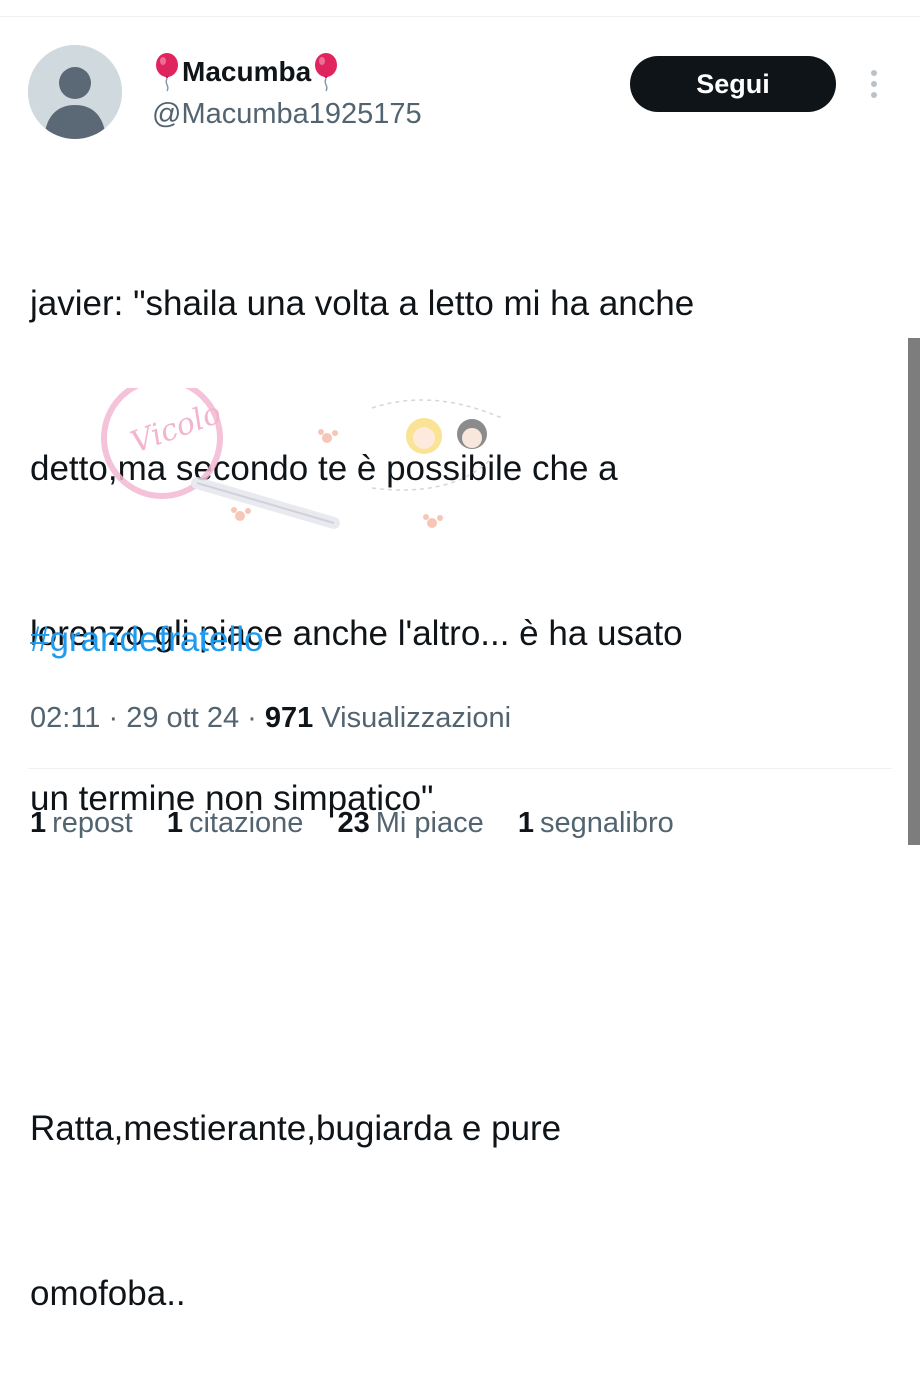 Image resolution: width=920 pixels, height=1376 pixels. Describe the element at coordinates (247, 71) in the screenshot. I see `display-name: Macumba` at that location.